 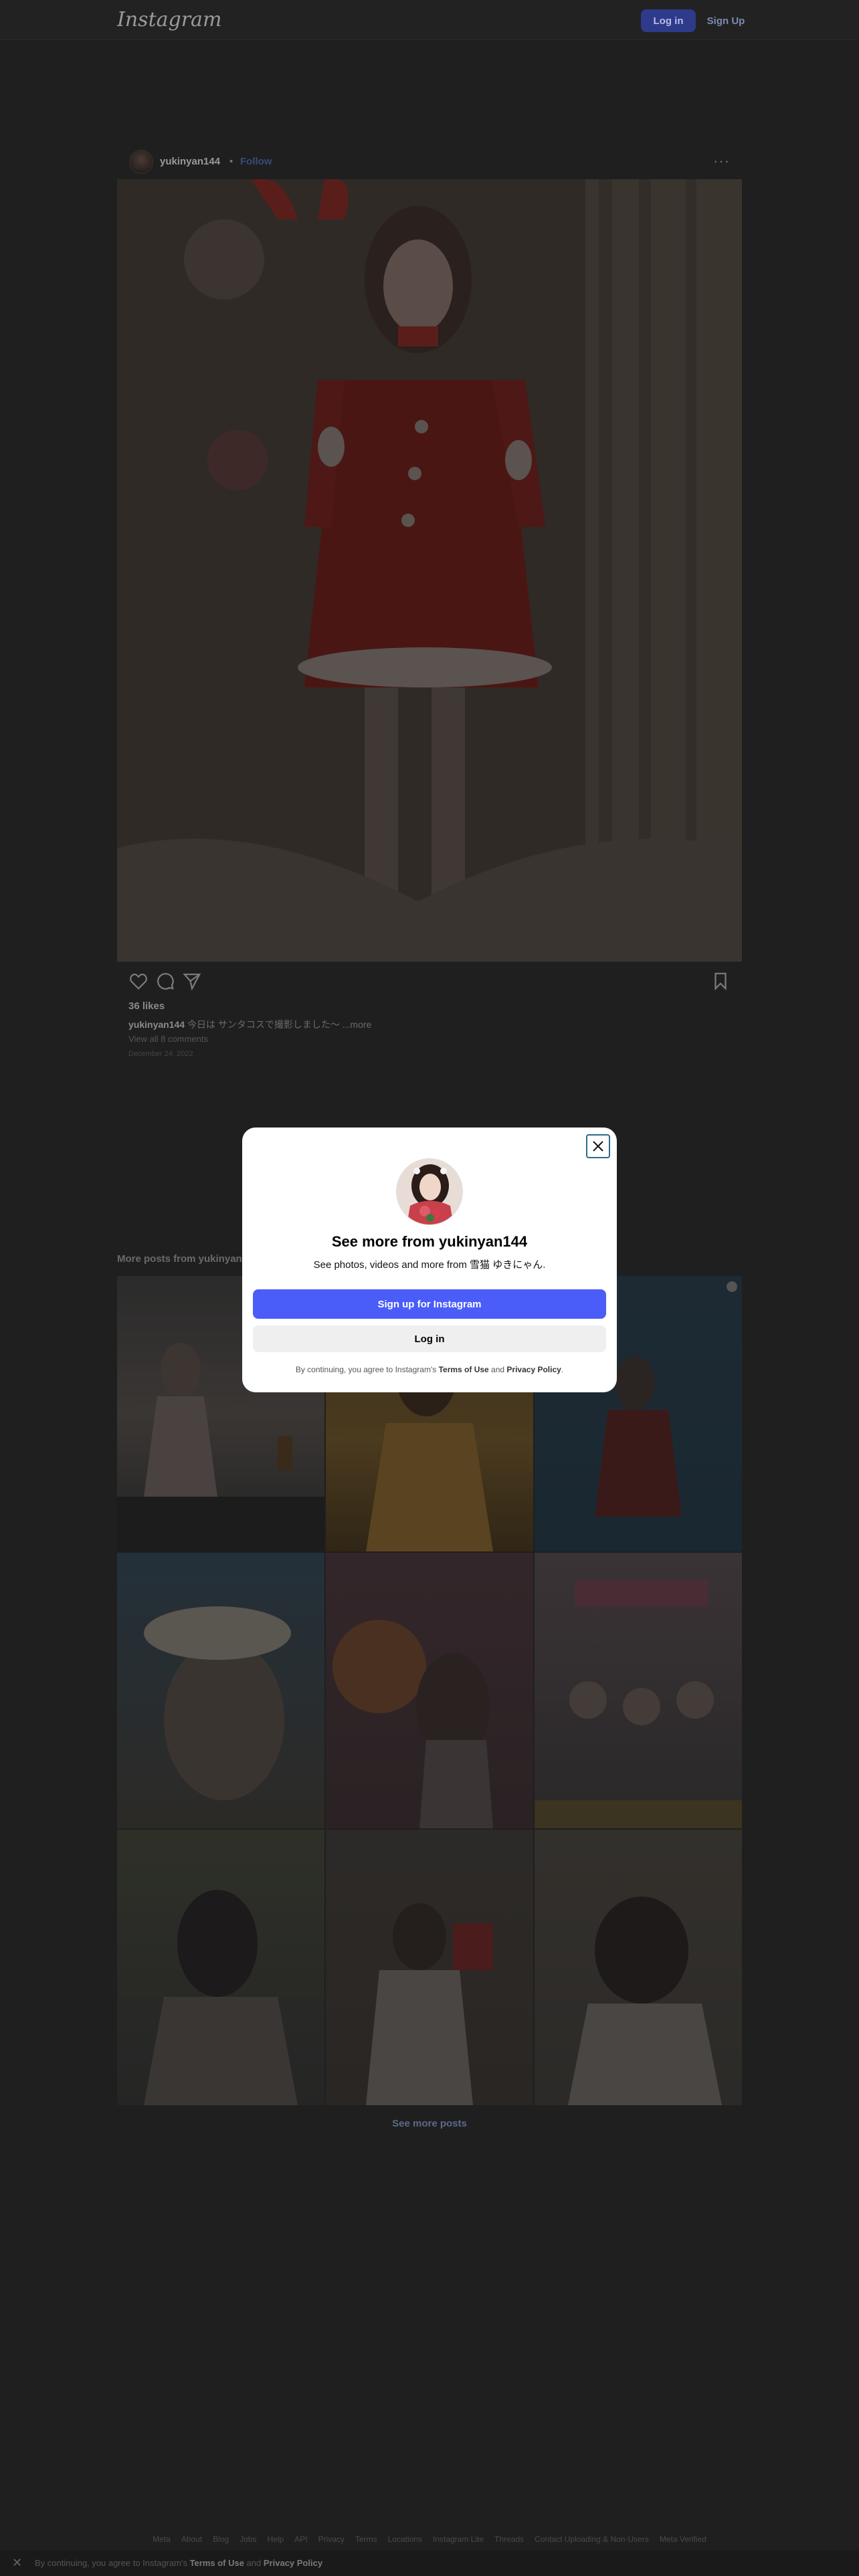 I want to click on close-icon, so click(x=598, y=1146).